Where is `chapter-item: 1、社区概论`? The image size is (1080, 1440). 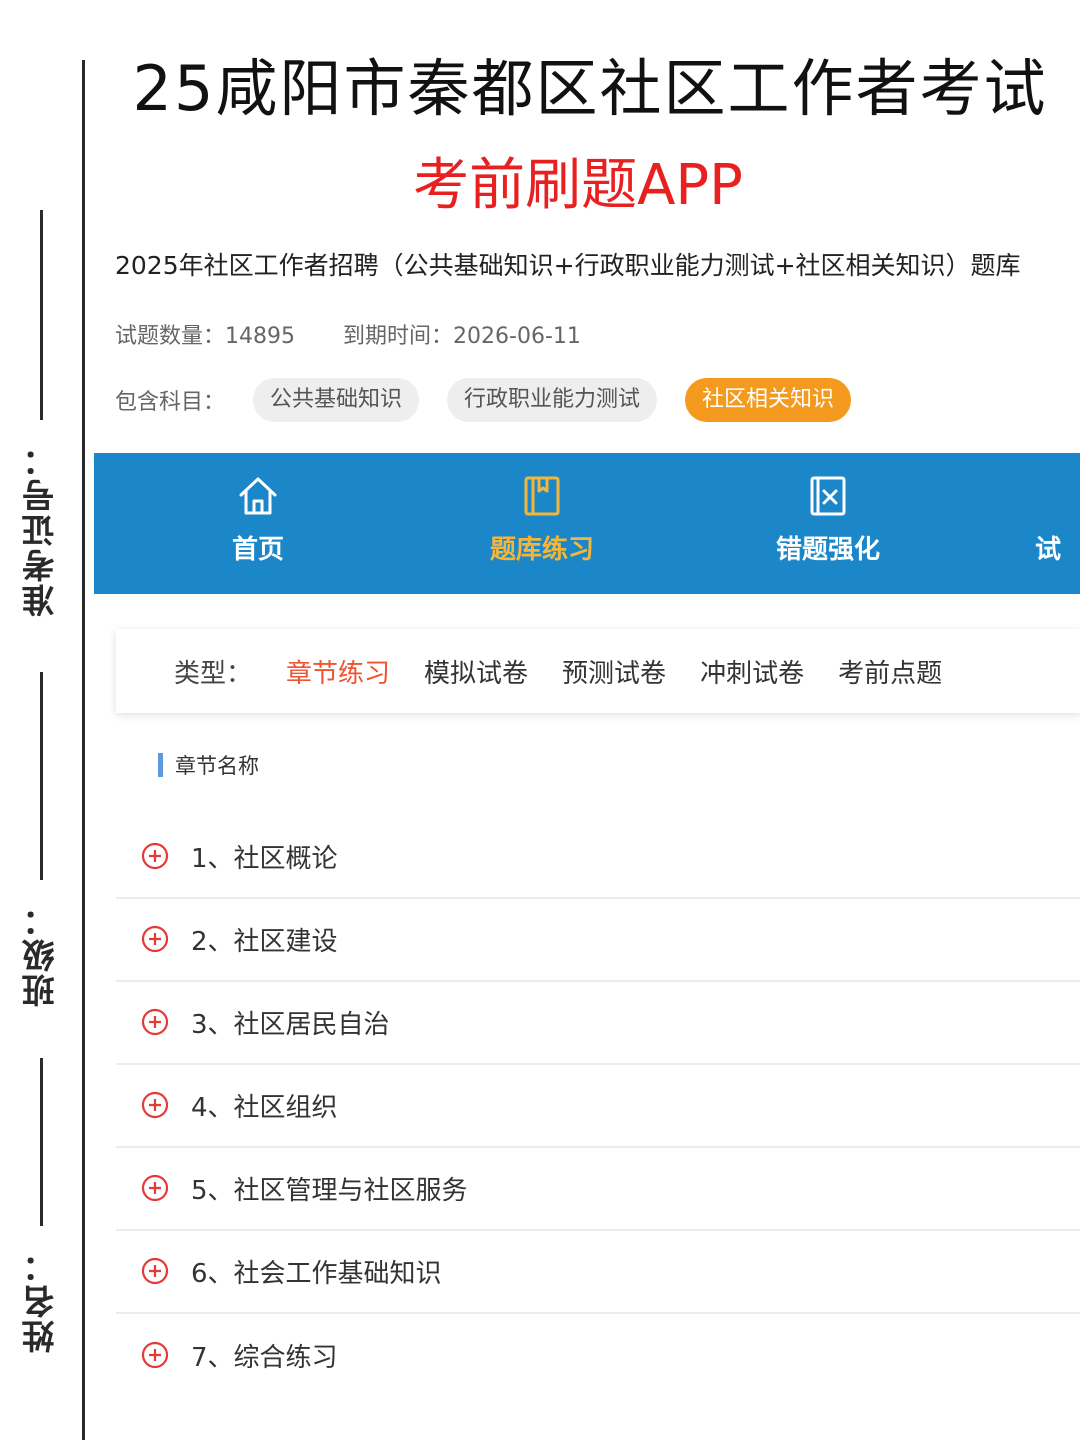
chapter-item: 1、社区概论 is located at coordinates (598, 857).